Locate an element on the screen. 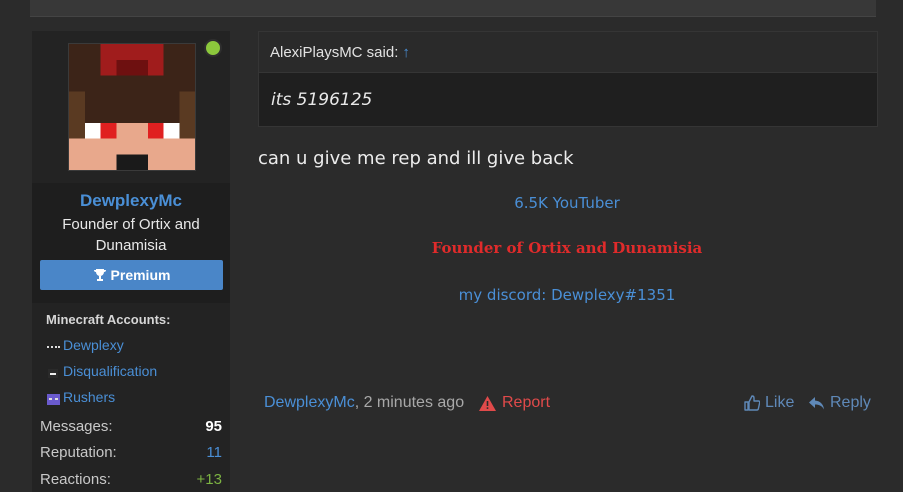 This screenshot has width=903, height=492. premium-badge: Premium is located at coordinates (131, 275).